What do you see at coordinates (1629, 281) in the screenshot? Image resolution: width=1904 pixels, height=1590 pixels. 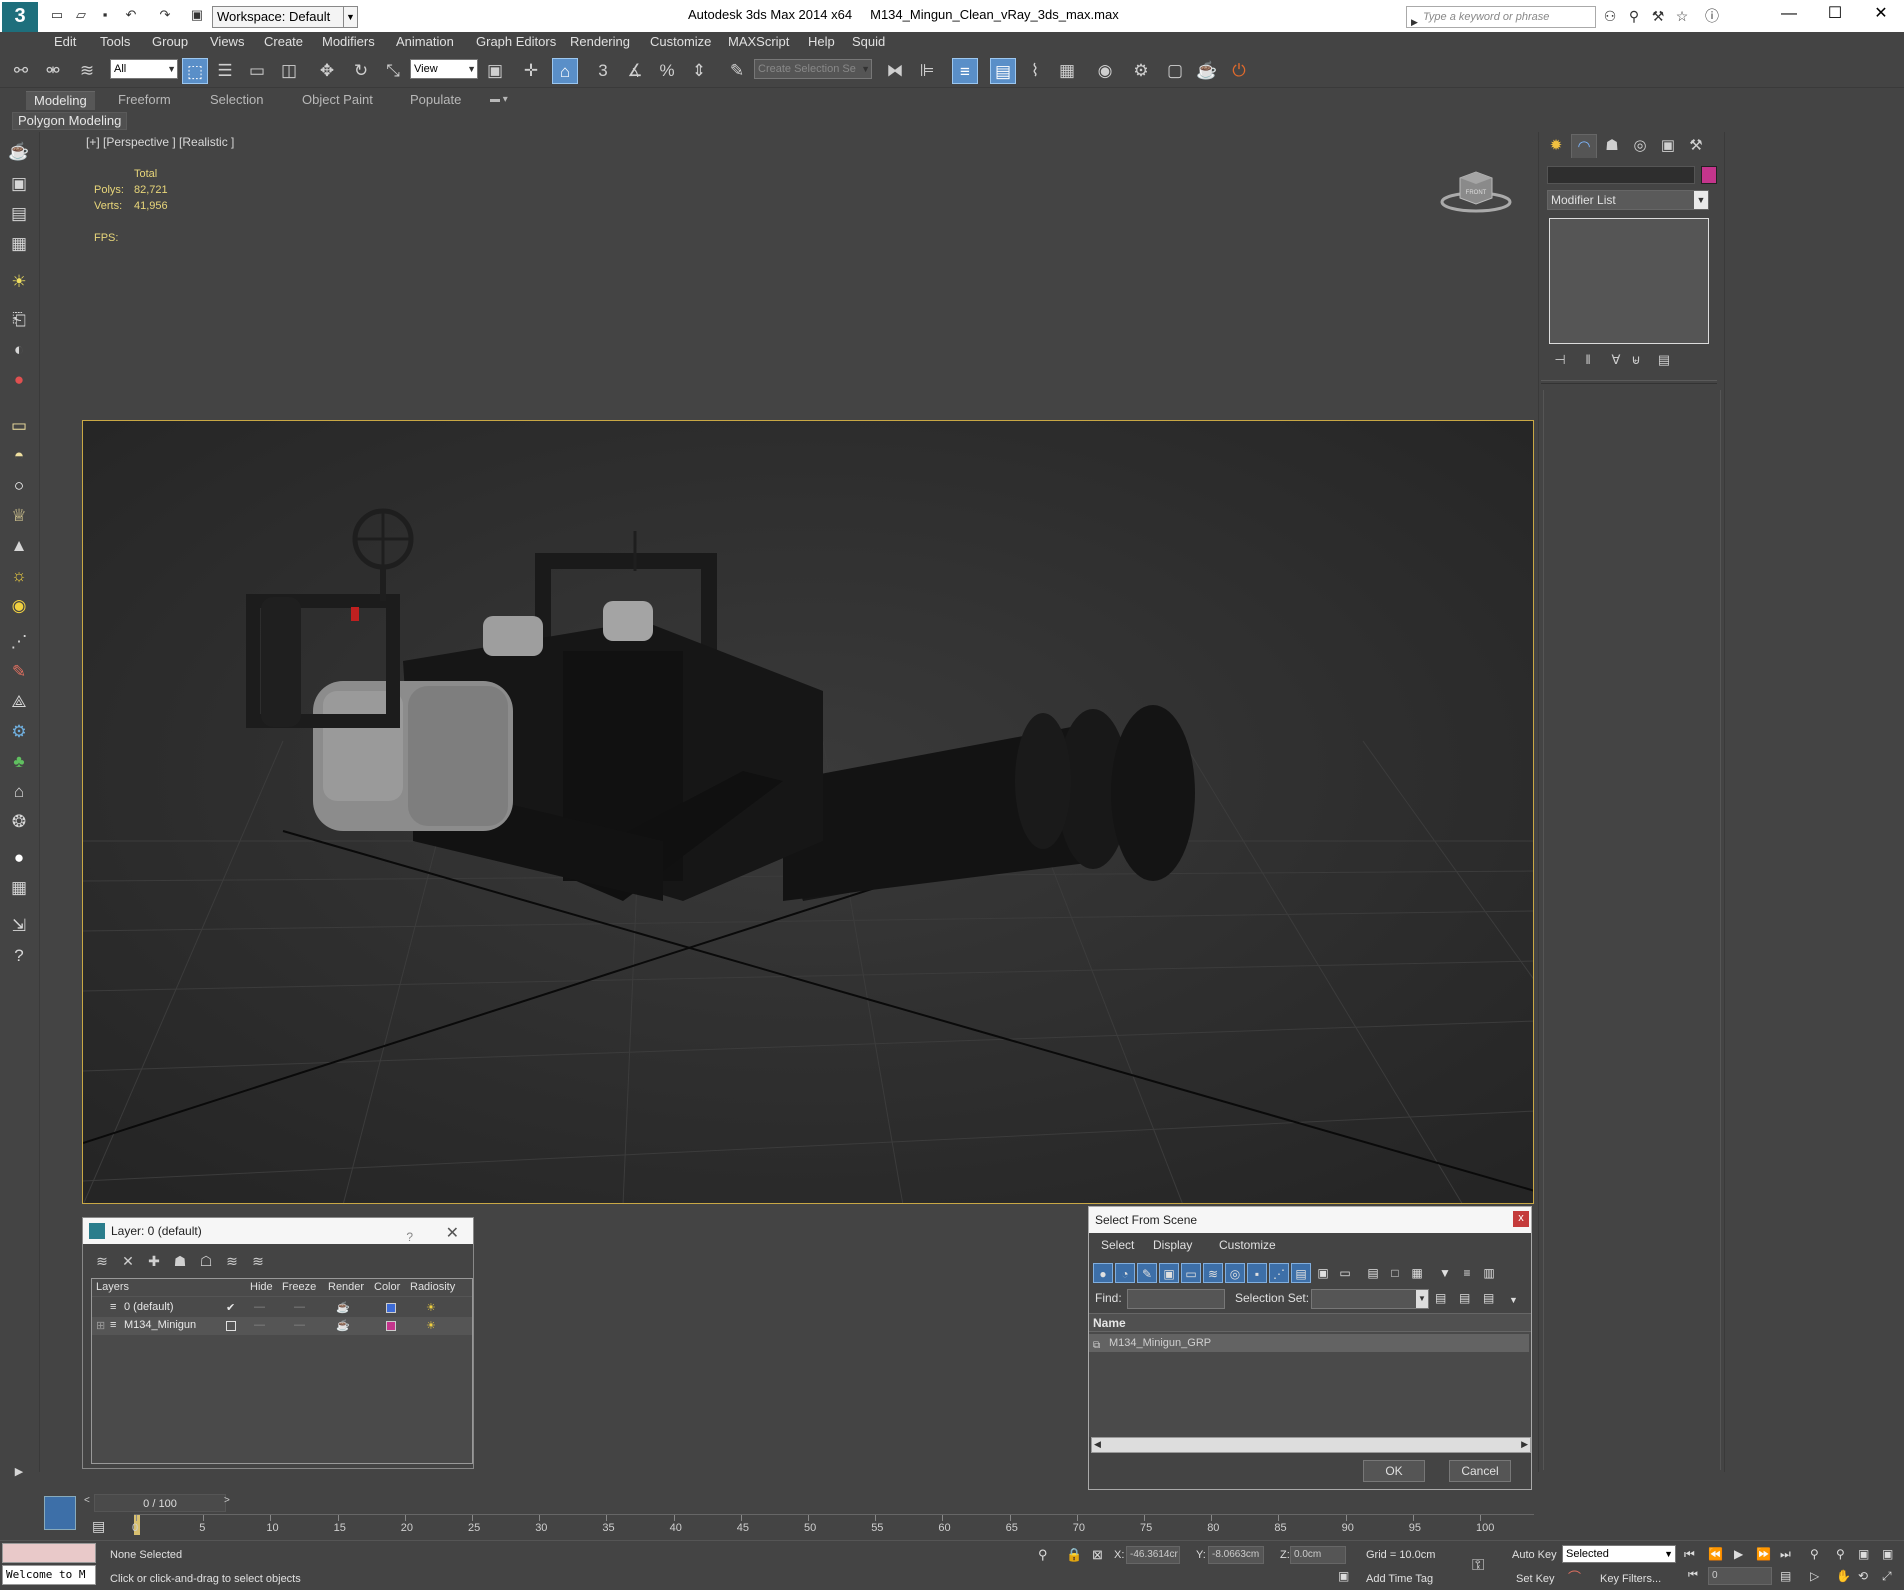 I see `modifier-stack` at bounding box center [1629, 281].